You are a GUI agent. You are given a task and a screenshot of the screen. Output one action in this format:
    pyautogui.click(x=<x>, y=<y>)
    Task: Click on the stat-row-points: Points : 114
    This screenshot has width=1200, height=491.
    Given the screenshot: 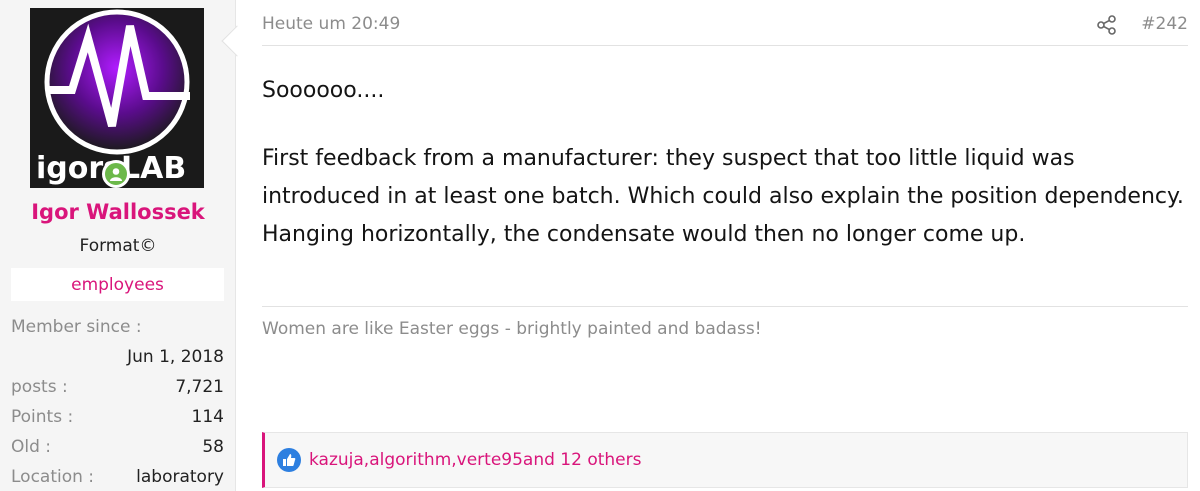 What is the action you would take?
    pyautogui.click(x=117, y=417)
    